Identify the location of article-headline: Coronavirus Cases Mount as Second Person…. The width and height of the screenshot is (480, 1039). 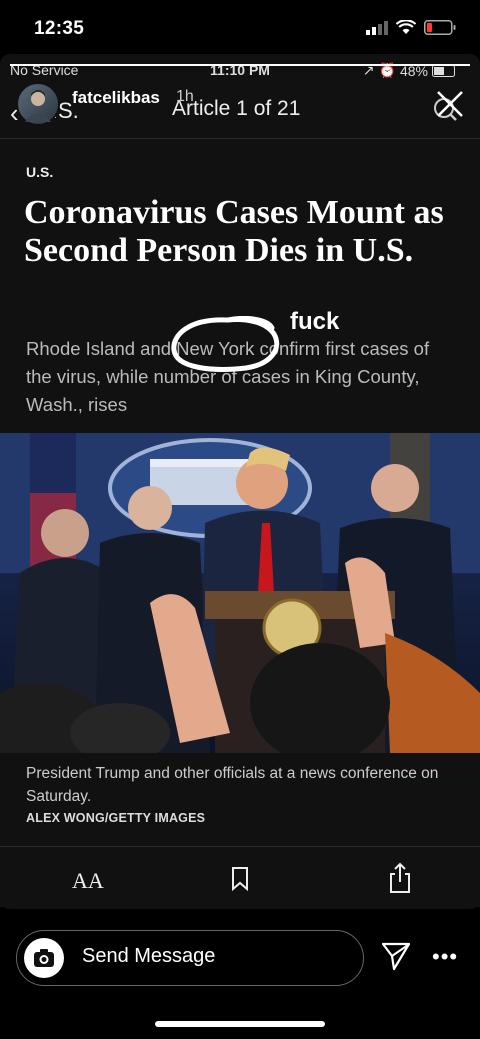
(234, 231).